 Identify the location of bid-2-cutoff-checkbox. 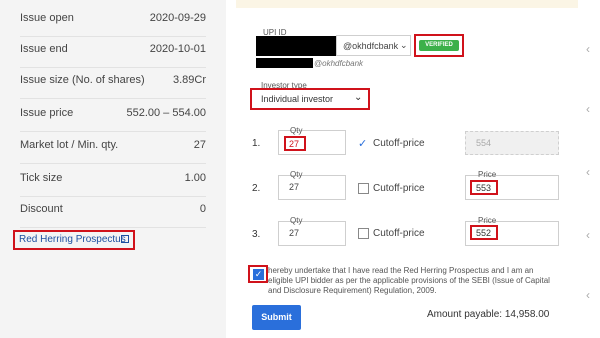
(363, 188).